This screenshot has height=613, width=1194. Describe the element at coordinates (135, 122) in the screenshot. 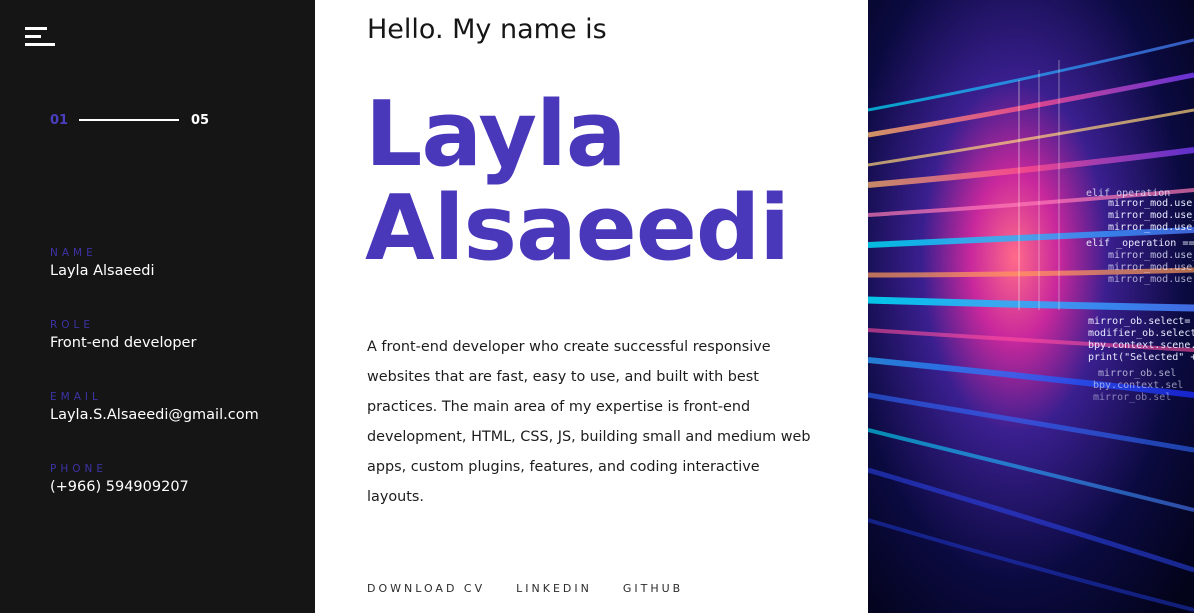

I see `slide-progress: 01 05` at that location.